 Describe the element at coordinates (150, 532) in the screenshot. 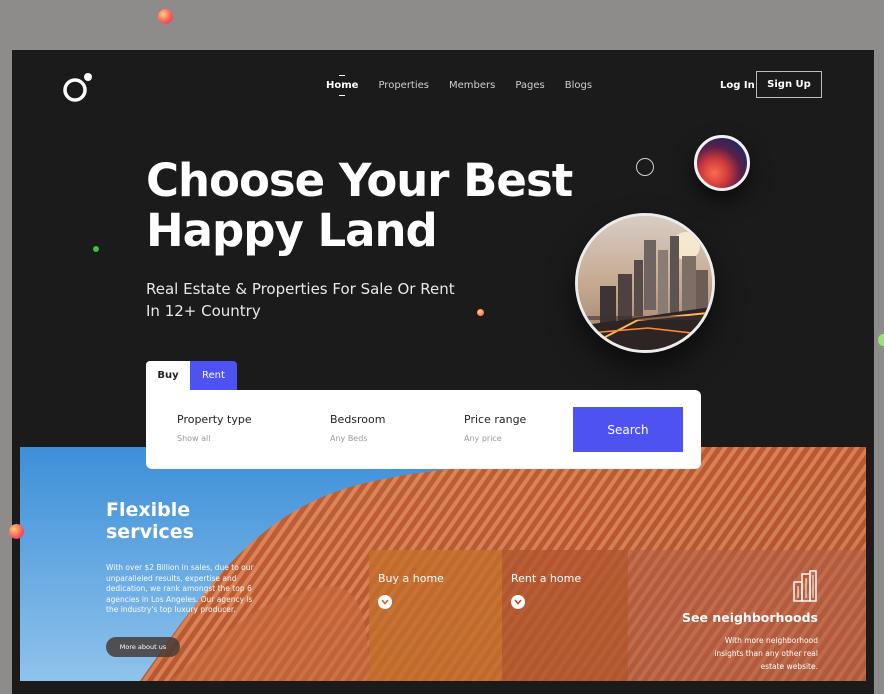

I see `services-title-line: services` at that location.